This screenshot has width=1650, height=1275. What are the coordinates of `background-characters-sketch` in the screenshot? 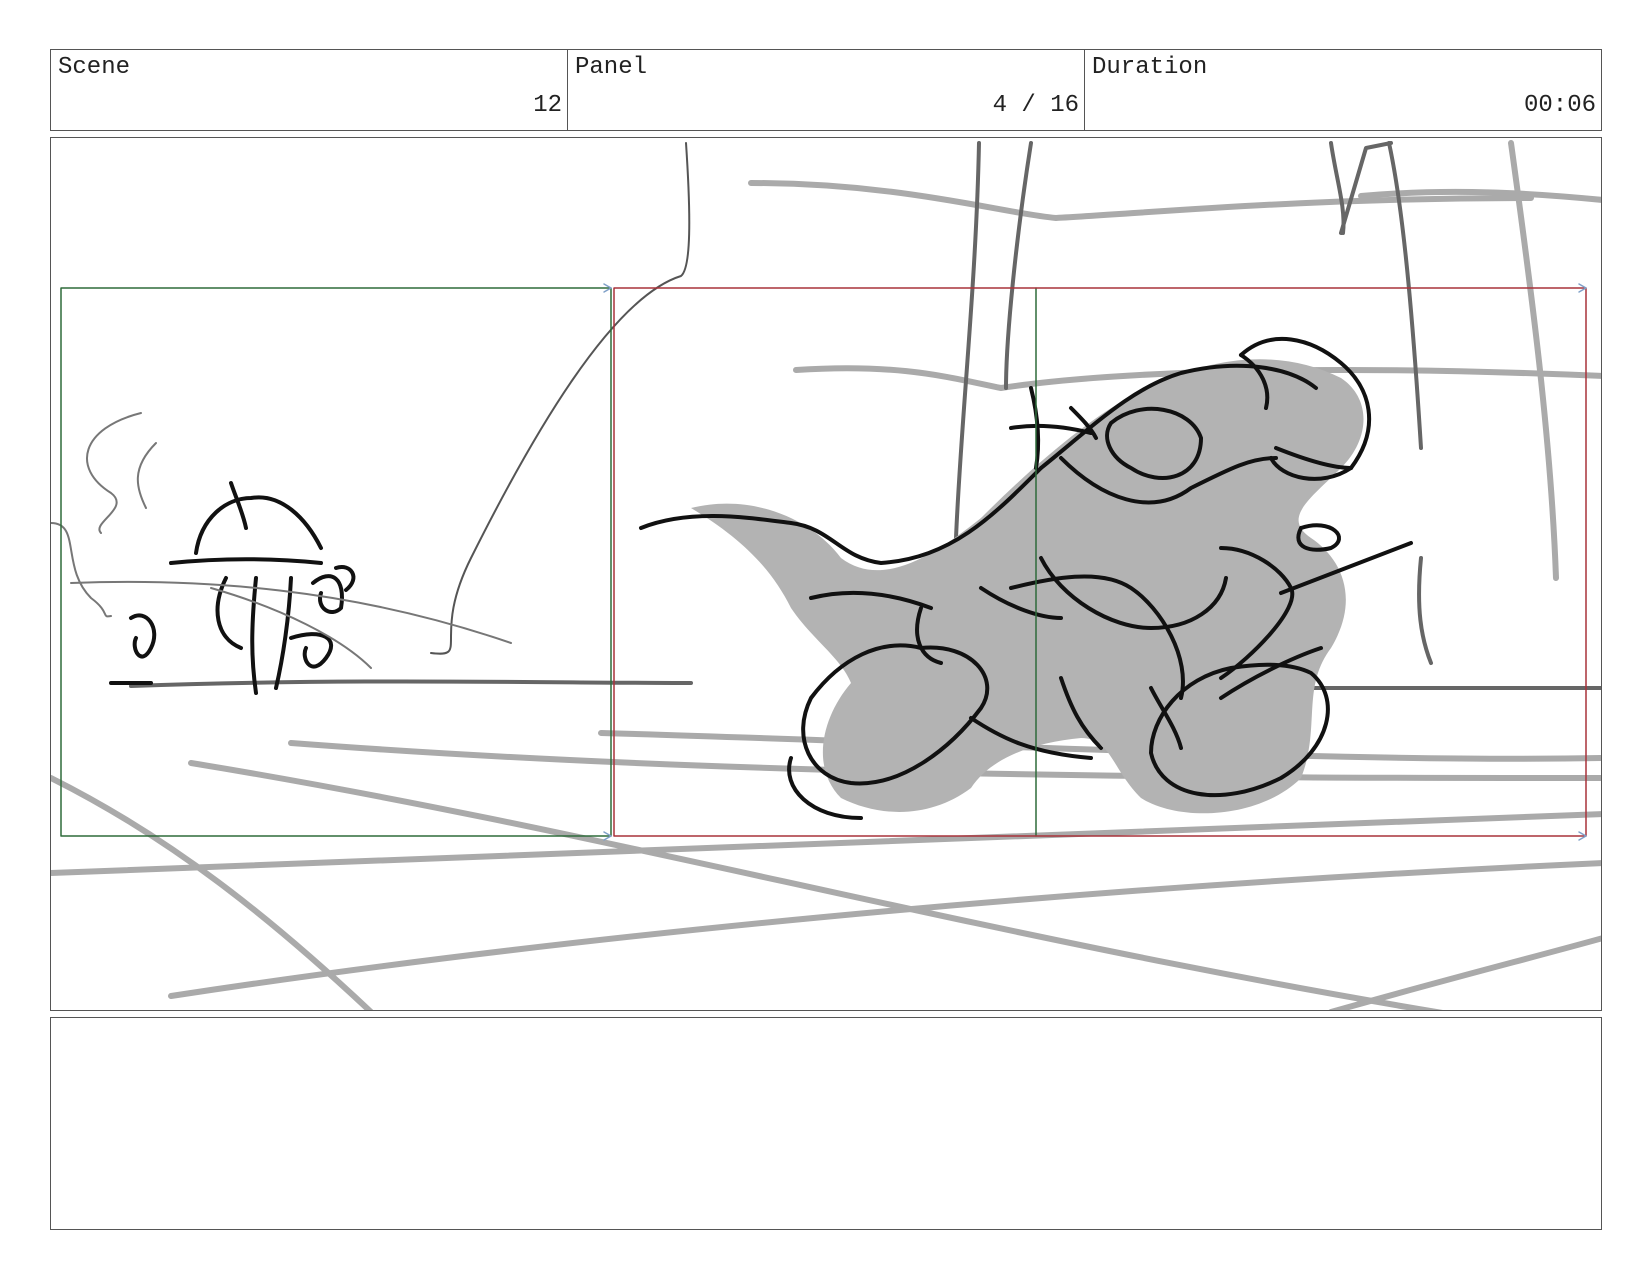 It's located at (232, 588).